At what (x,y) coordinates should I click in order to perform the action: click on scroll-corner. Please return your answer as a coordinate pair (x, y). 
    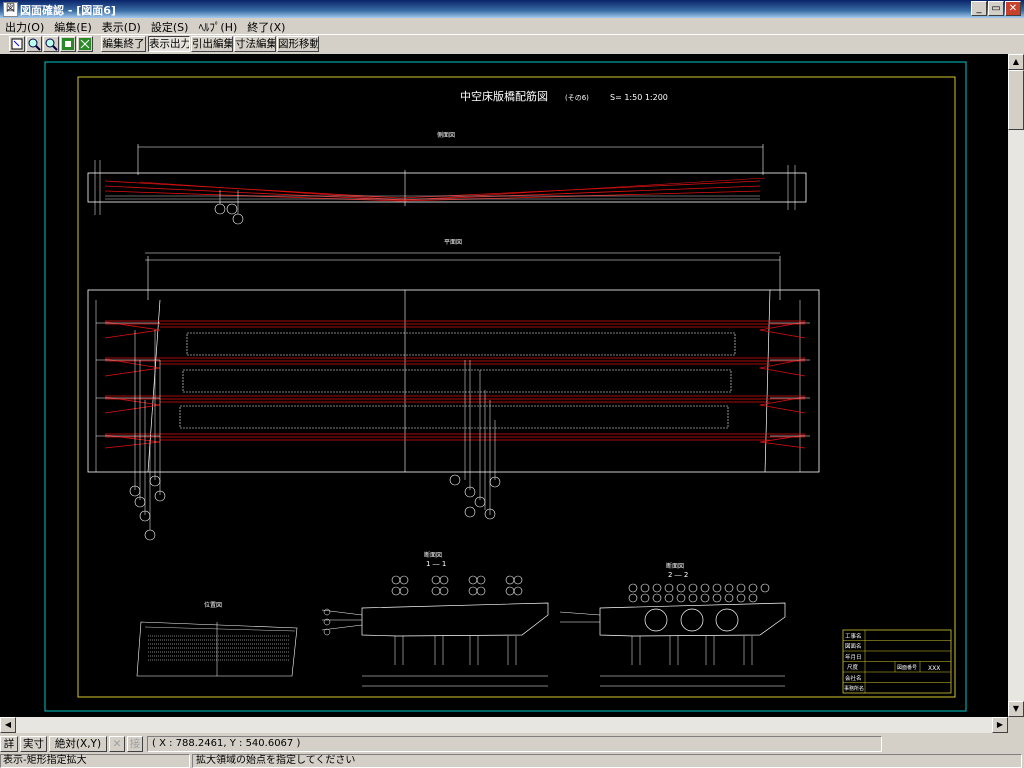
    Looking at the image, I should click on (1016, 725).